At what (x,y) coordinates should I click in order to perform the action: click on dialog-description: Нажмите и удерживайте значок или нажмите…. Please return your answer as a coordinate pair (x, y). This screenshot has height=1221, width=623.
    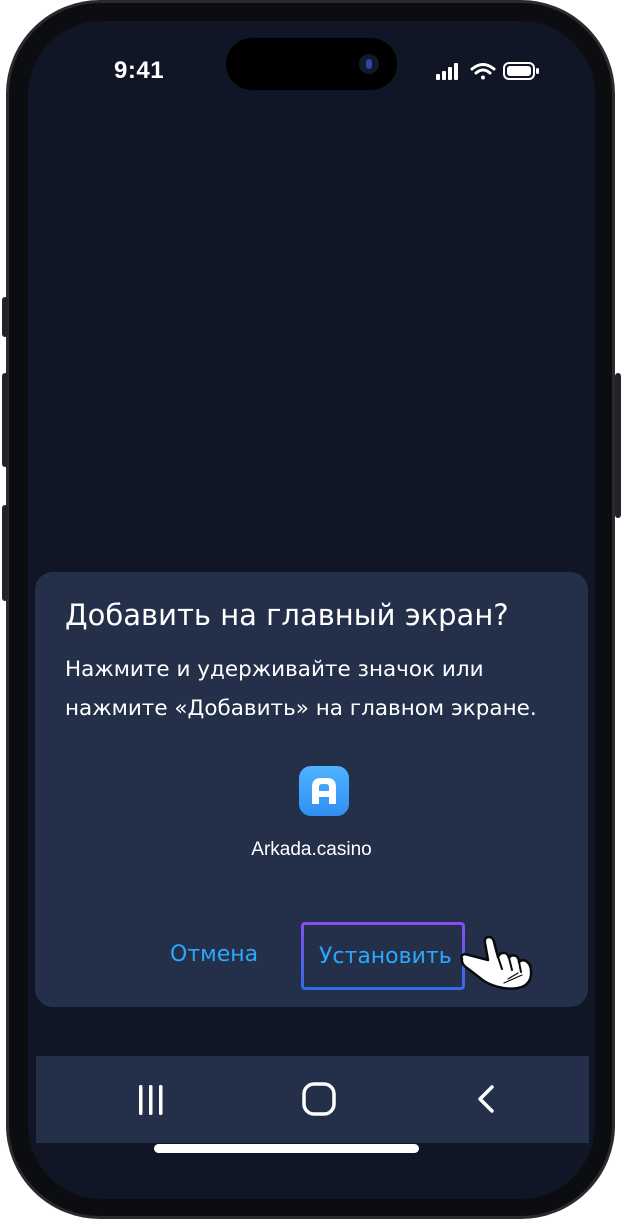
    Looking at the image, I should click on (301, 689).